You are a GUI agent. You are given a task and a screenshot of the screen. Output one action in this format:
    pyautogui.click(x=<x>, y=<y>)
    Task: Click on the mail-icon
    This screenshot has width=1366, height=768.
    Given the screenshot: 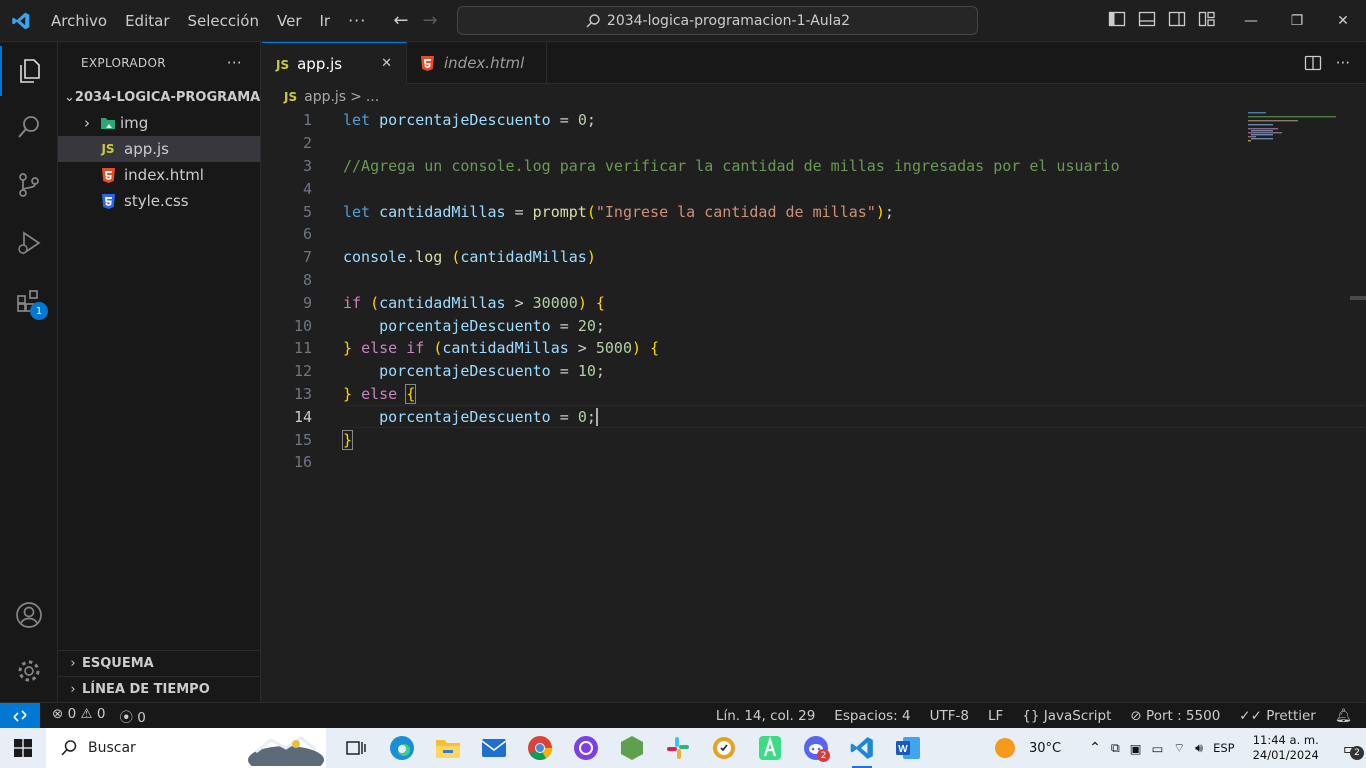 What is the action you would take?
    pyautogui.click(x=494, y=748)
    